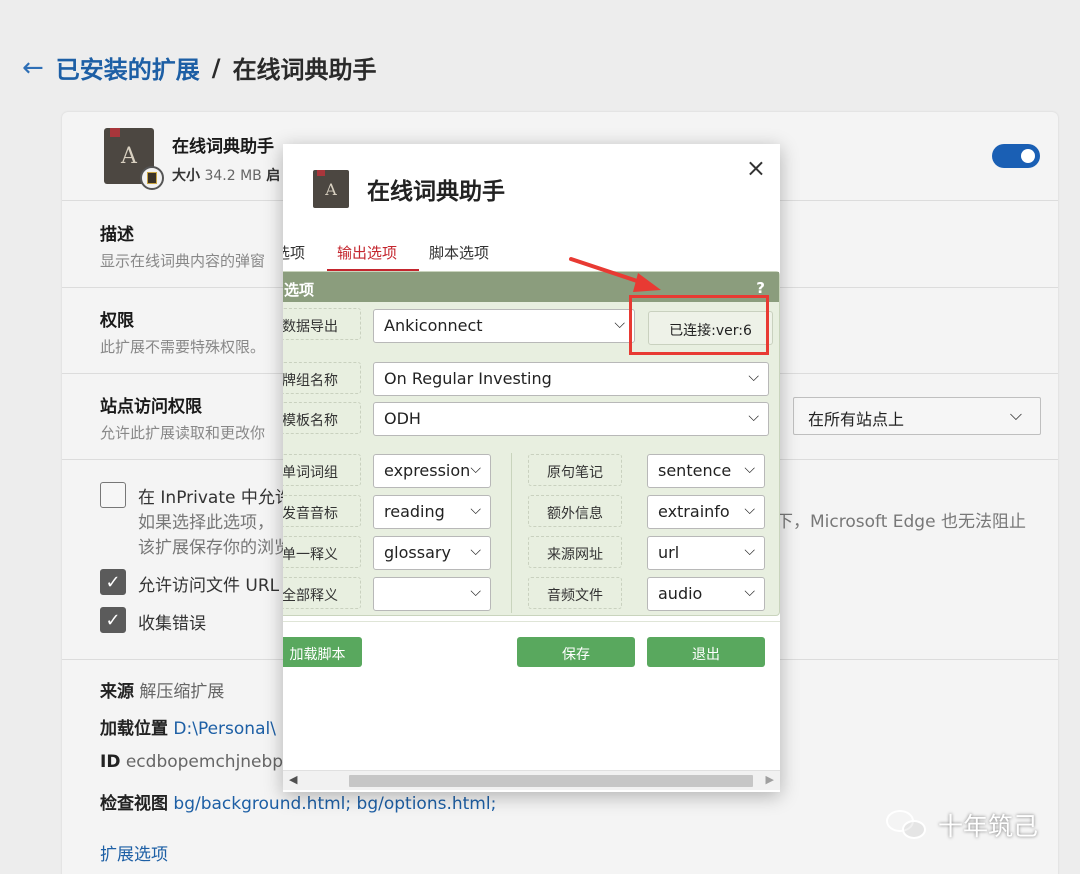 Image resolution: width=1080 pixels, height=874 pixels. Describe the element at coordinates (417, 552) in the screenshot. I see `glossary-value: glossary` at that location.